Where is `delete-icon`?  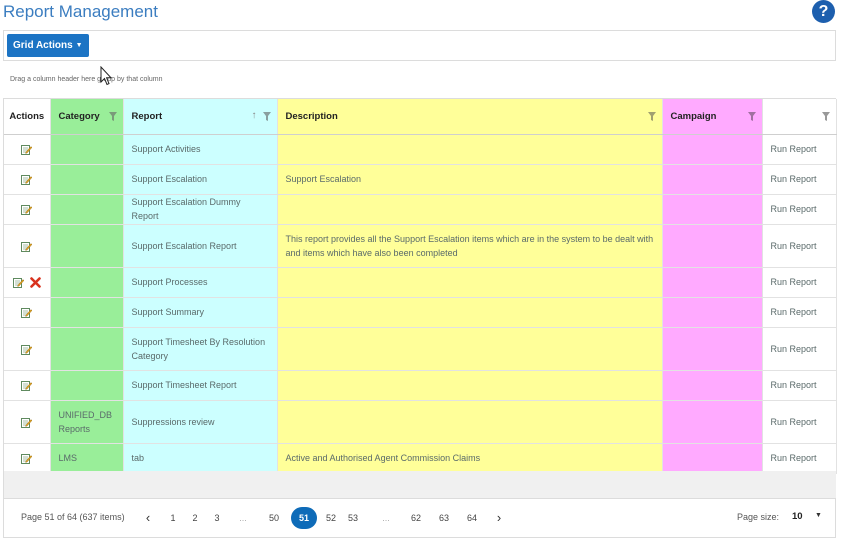 delete-icon is located at coordinates (35, 282).